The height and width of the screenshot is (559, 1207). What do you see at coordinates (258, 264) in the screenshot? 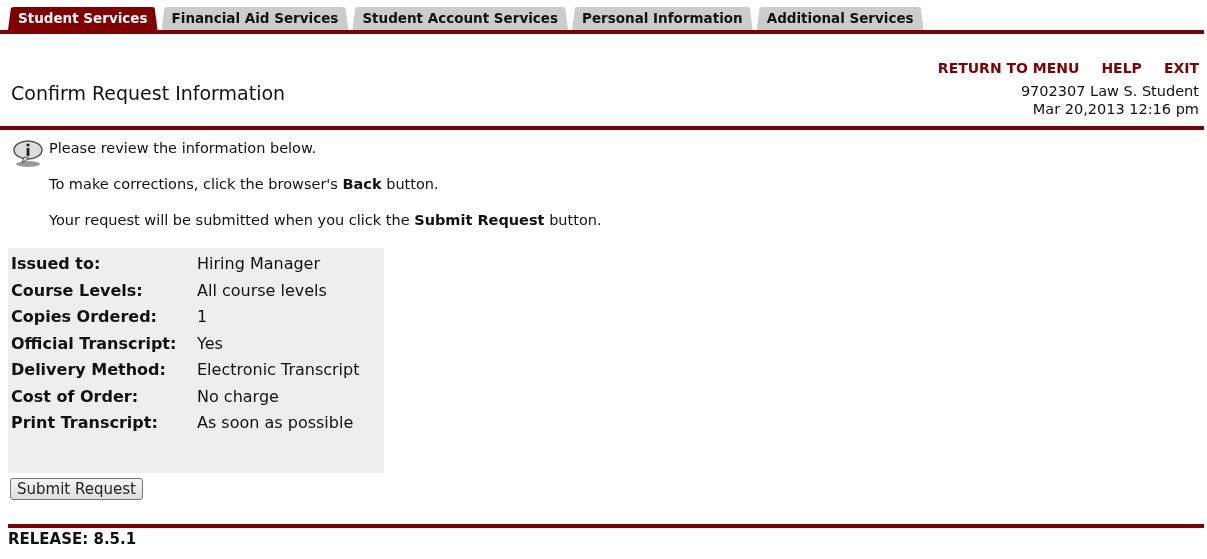
I see `field-value: Hiring Manager` at bounding box center [258, 264].